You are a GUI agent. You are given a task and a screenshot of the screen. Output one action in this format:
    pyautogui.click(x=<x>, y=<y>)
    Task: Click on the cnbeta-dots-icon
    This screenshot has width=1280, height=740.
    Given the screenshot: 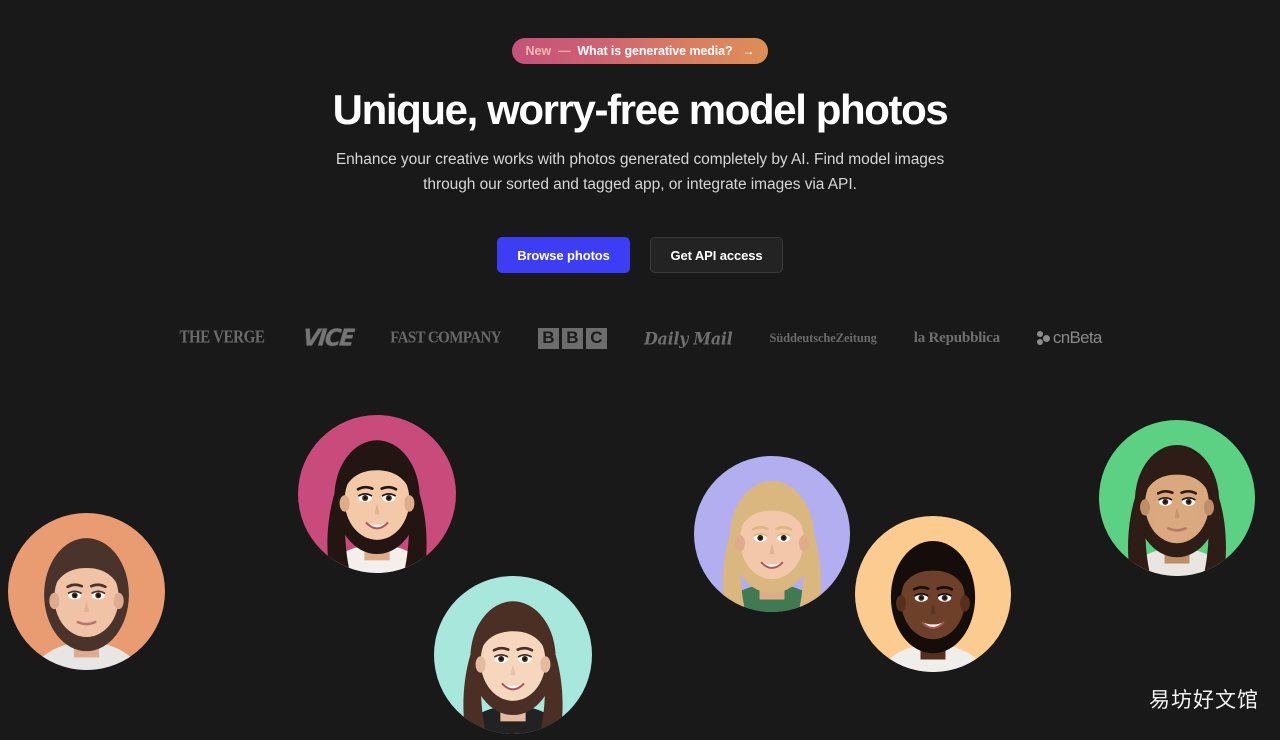 What is the action you would take?
    pyautogui.click(x=1043, y=338)
    